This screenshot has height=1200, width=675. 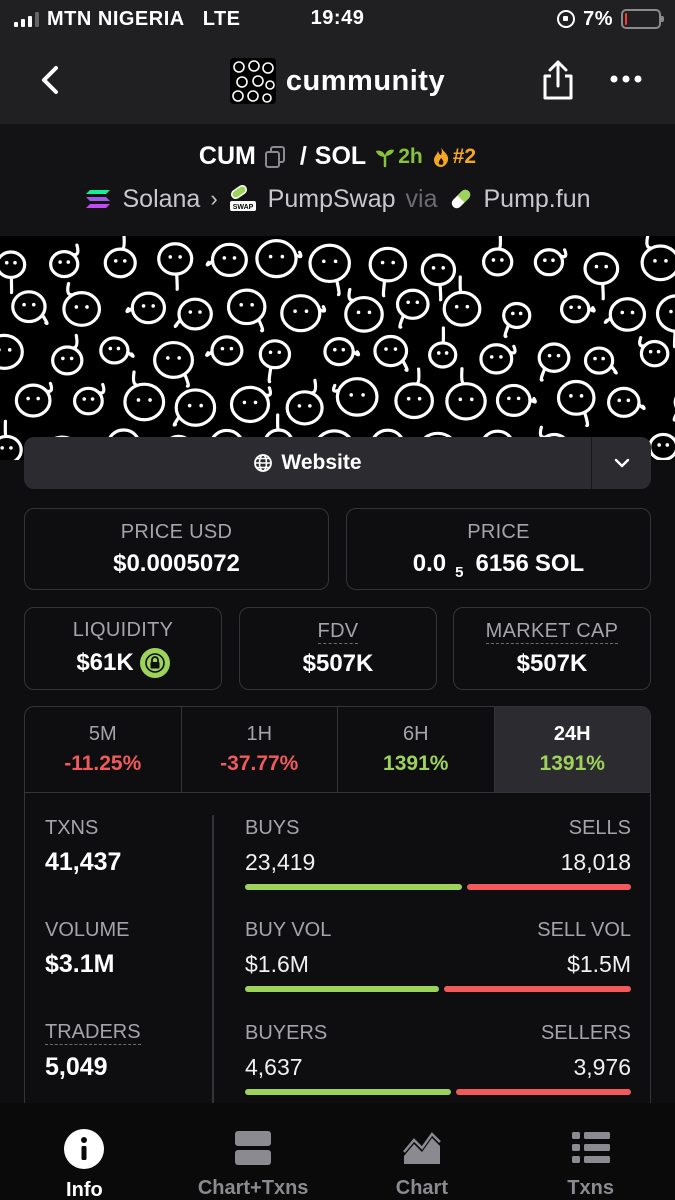 I want to click on battery-icon, so click(x=642, y=19).